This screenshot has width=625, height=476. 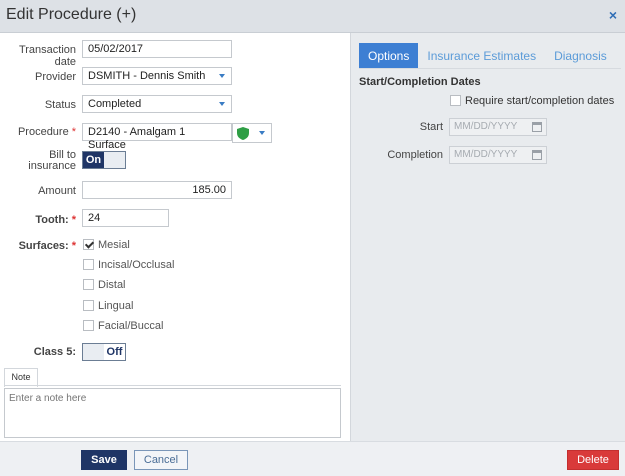 I want to click on right-tabs: Options Insurance Estimates Diagnosis, so click(x=487, y=56).